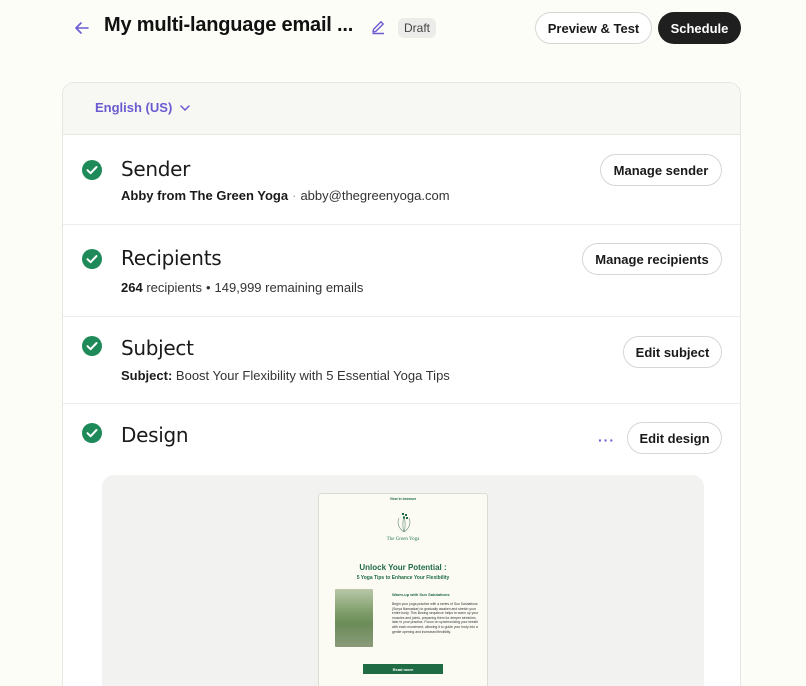 This screenshot has height=686, width=806. What do you see at coordinates (174, 287) in the screenshot?
I see `recipients-count-label: recipients` at bounding box center [174, 287].